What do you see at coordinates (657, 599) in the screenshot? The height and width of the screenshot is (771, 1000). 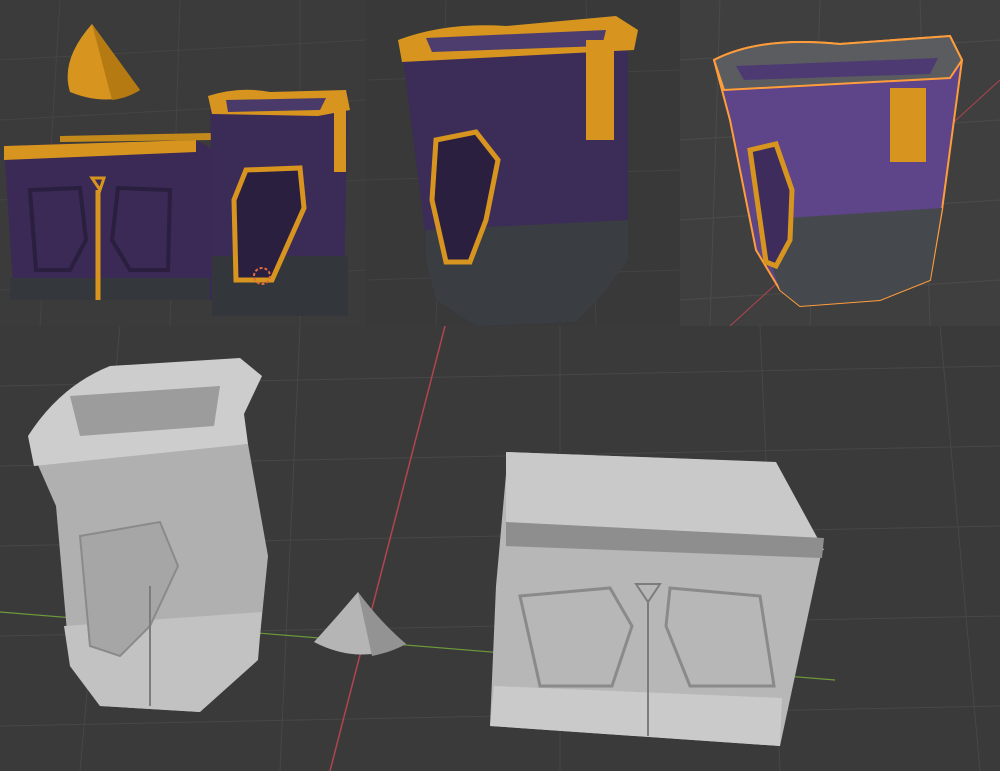 I see `clay-wide-crate` at bounding box center [657, 599].